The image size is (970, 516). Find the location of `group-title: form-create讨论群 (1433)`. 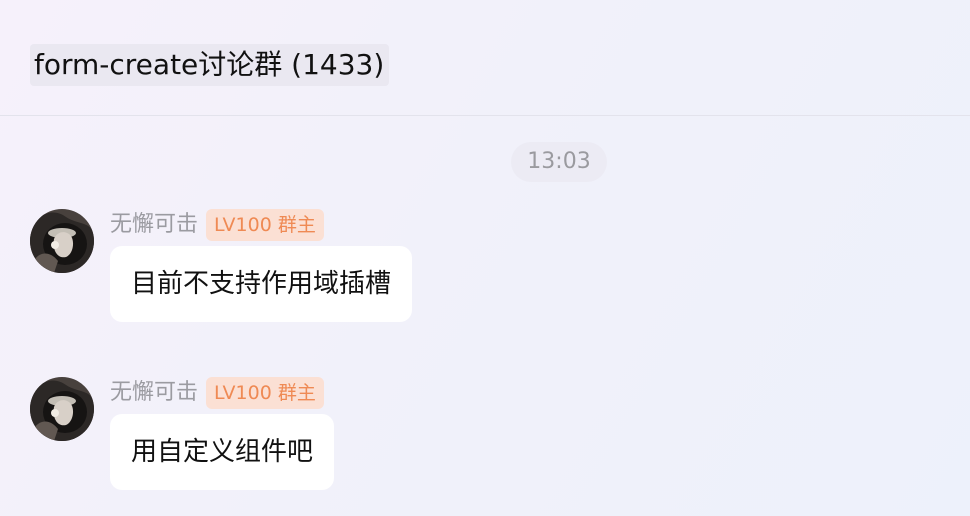

group-title: form-create讨论群 (1433) is located at coordinates (210, 65).